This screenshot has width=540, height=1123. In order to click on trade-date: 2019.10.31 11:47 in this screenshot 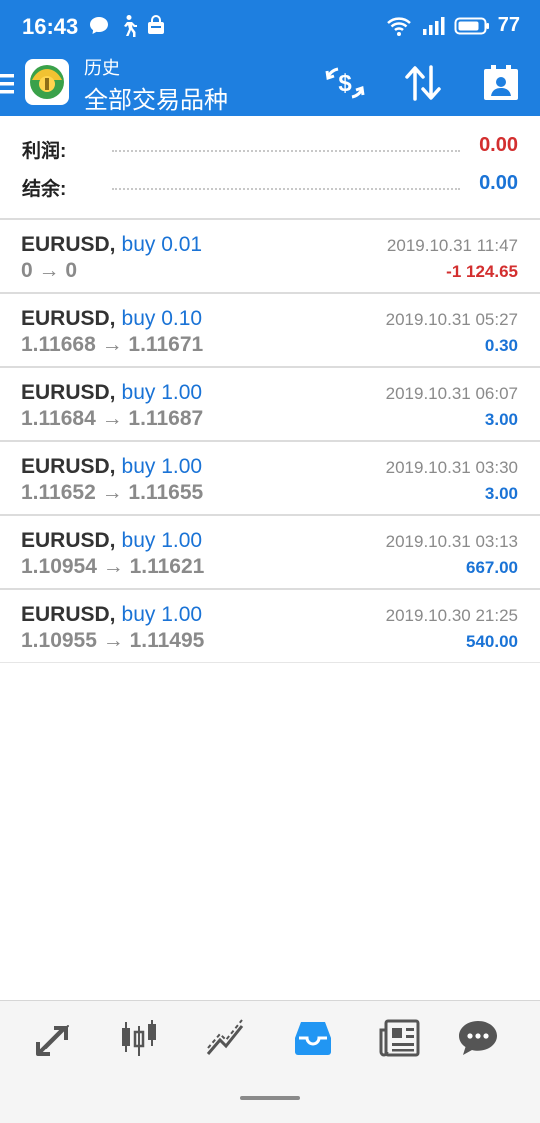, I will do `click(452, 245)`.